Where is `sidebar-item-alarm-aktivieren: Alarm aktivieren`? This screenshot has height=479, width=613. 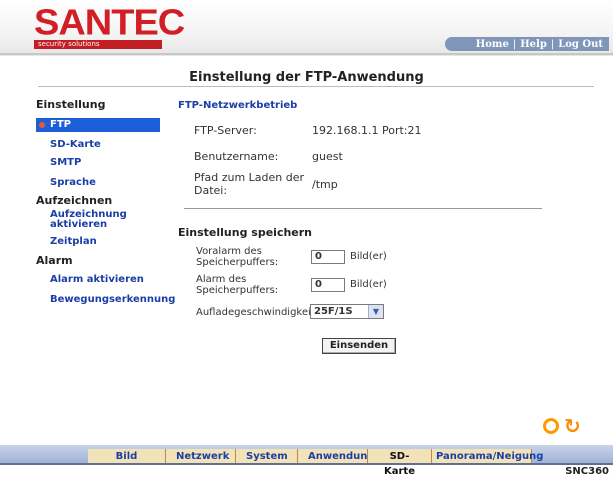 sidebar-item-alarm-aktivieren: Alarm aktivieren is located at coordinates (90, 279).